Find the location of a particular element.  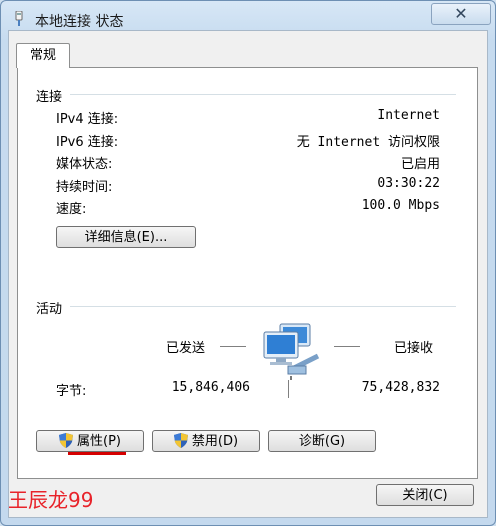

disable-button: 禁用(D) is located at coordinates (206, 441).